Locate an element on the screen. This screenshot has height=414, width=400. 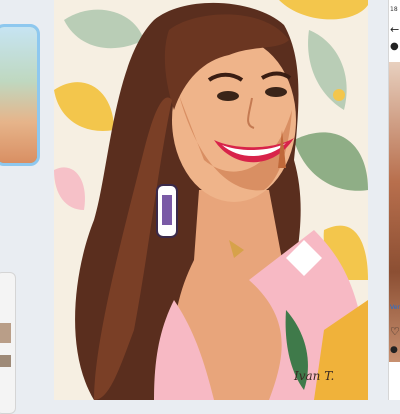
eye-left is located at coordinates (228, 96).